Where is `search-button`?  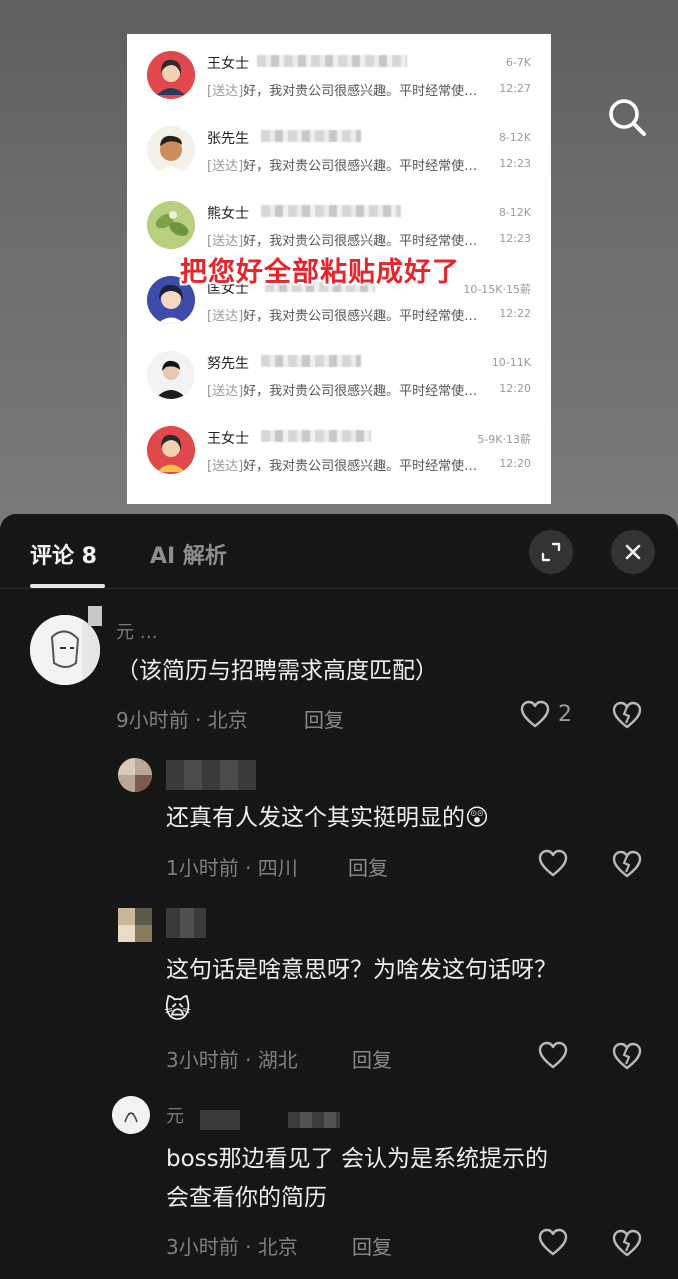 search-button is located at coordinates (627, 117).